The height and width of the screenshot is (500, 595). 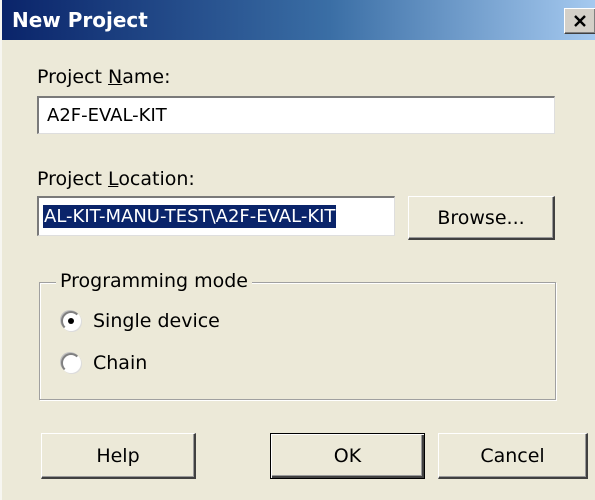 What do you see at coordinates (73, 77) in the screenshot?
I see `project-name-label-prefix: Project` at bounding box center [73, 77].